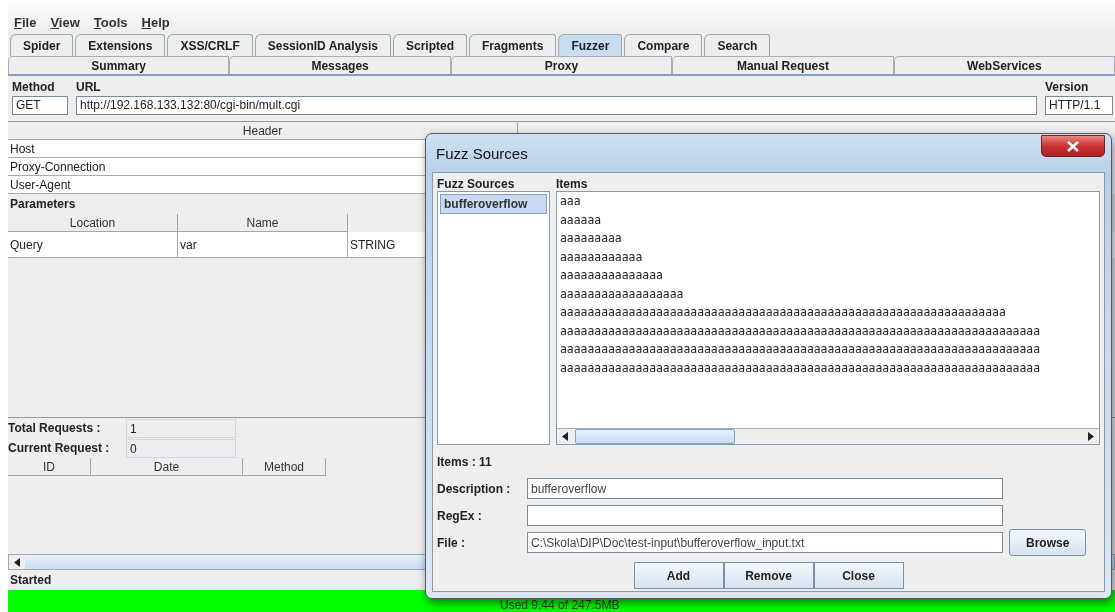  Describe the element at coordinates (167, 467) in the screenshot. I see `column-header: Date` at that location.